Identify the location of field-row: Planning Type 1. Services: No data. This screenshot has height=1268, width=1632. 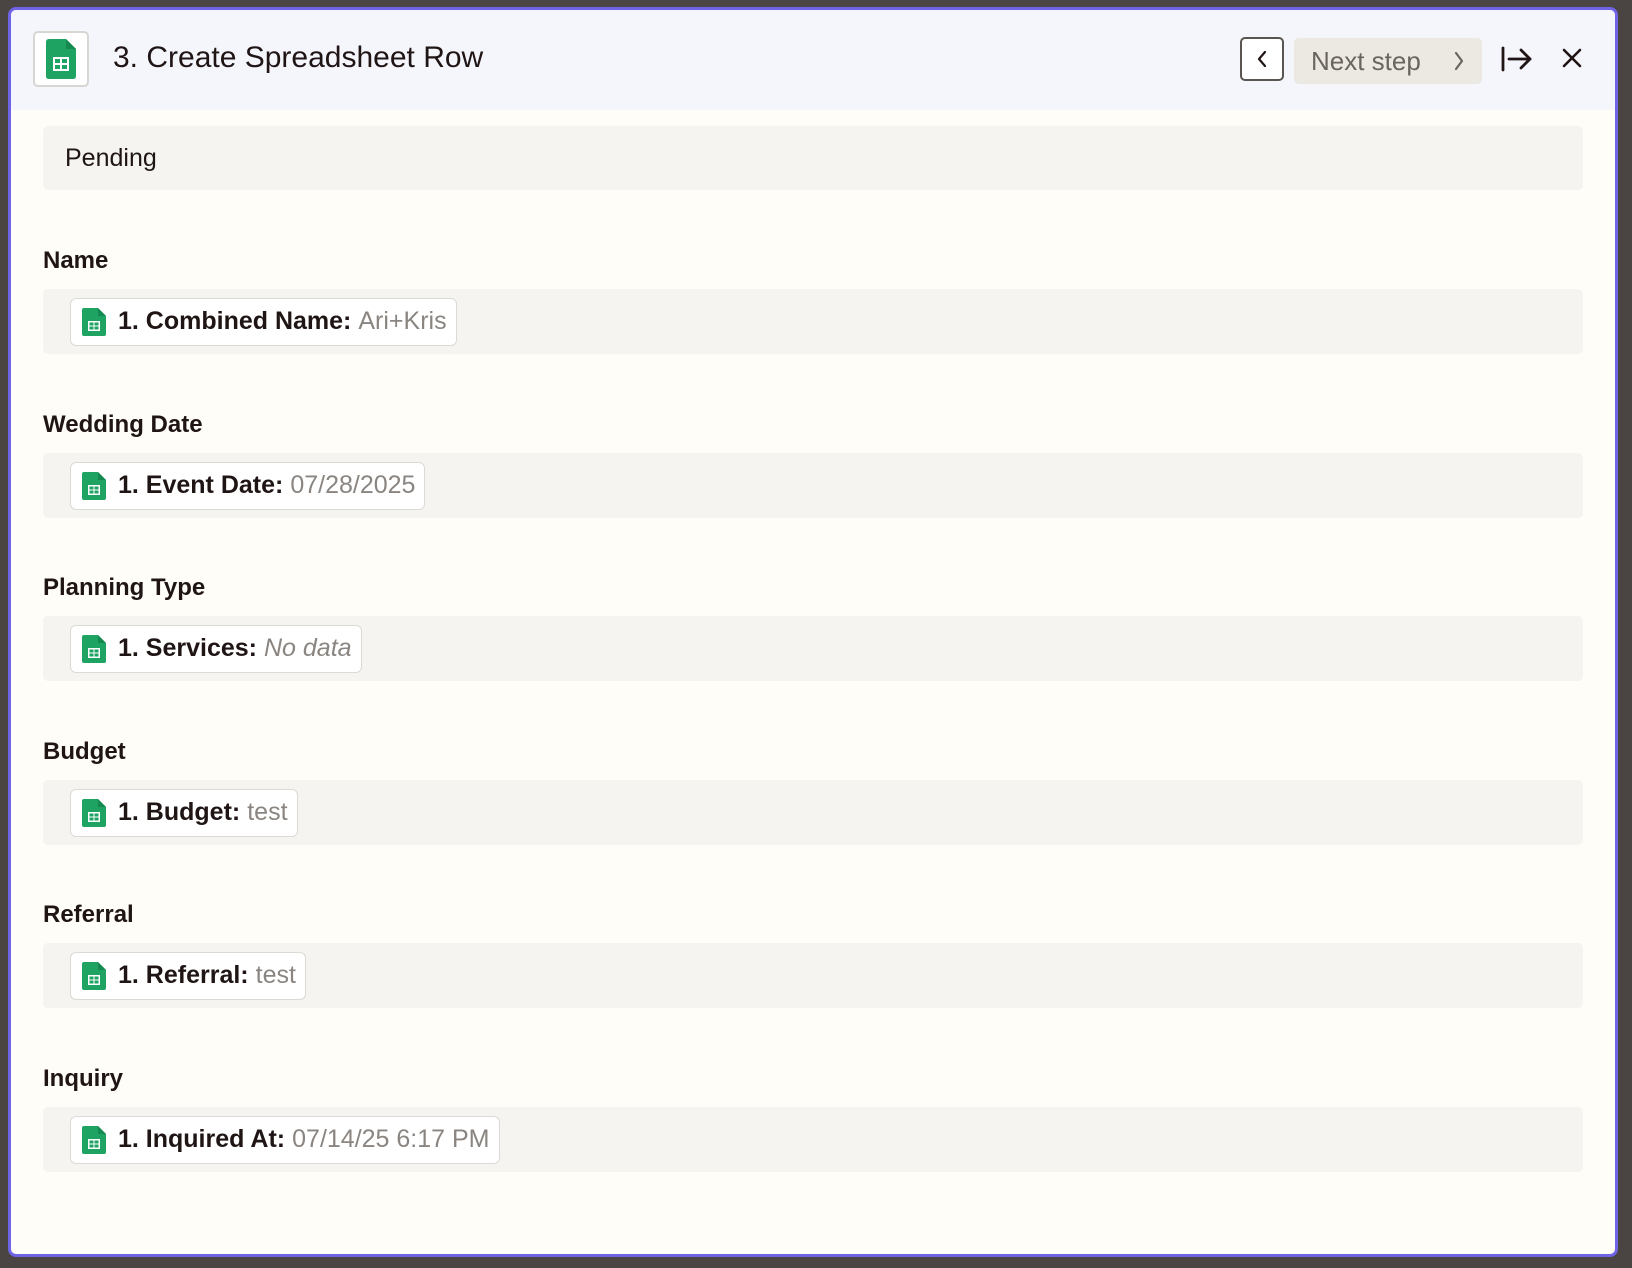
(813, 627).